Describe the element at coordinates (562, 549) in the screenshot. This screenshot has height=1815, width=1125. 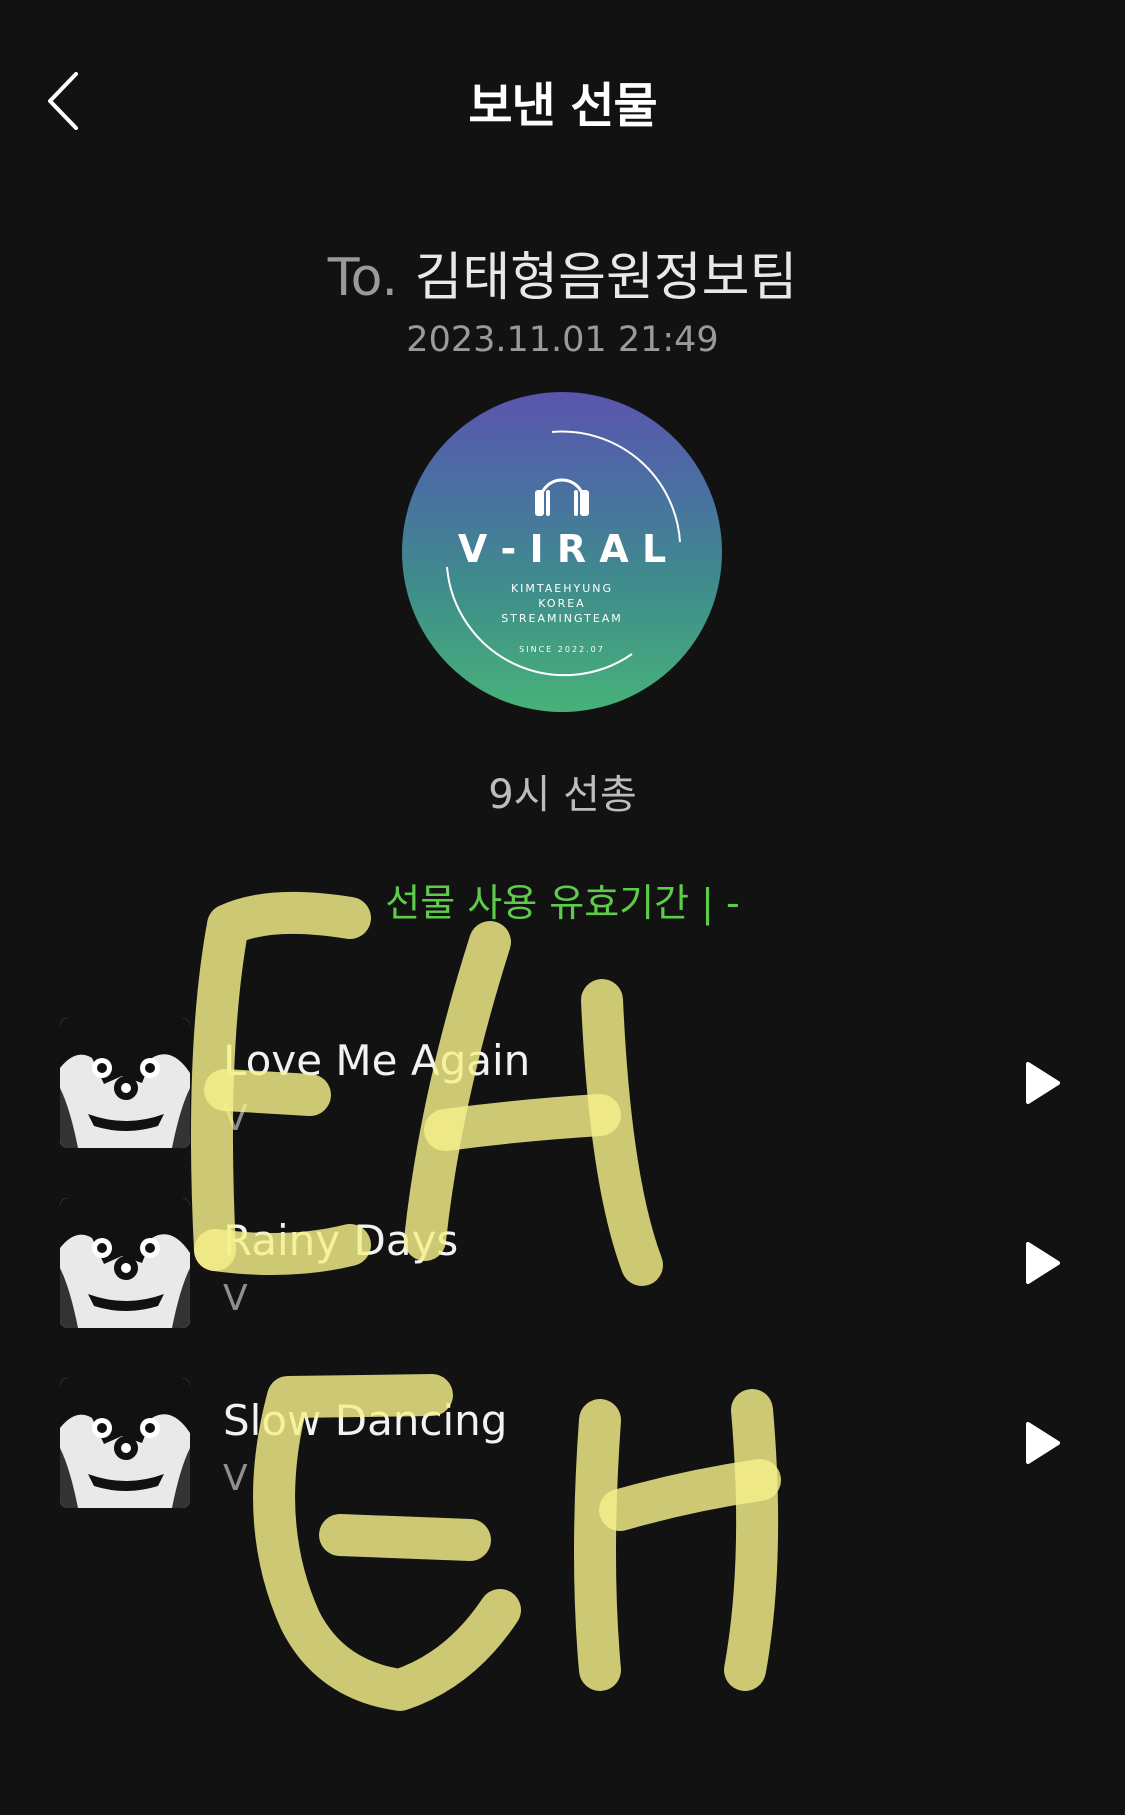
I see `cover-title: V - I R A L` at that location.